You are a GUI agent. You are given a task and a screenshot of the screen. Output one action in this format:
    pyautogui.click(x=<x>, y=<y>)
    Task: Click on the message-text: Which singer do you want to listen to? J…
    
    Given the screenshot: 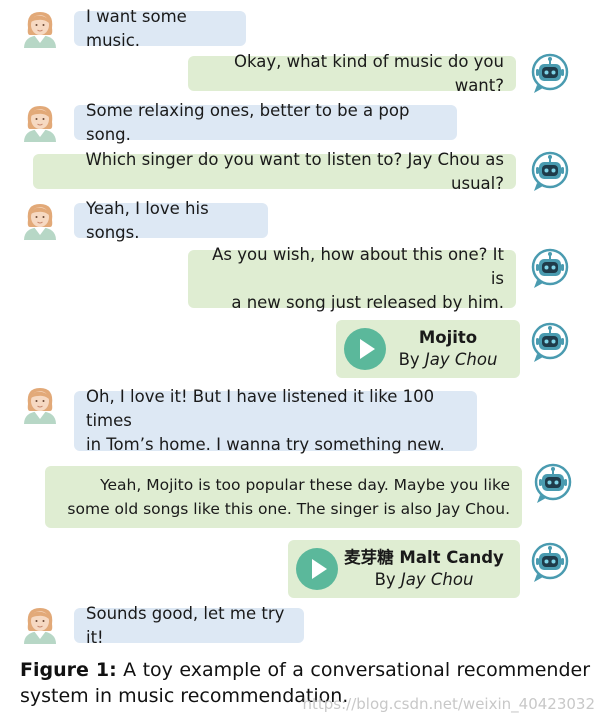 What is the action you would take?
    pyautogui.click(x=294, y=171)
    